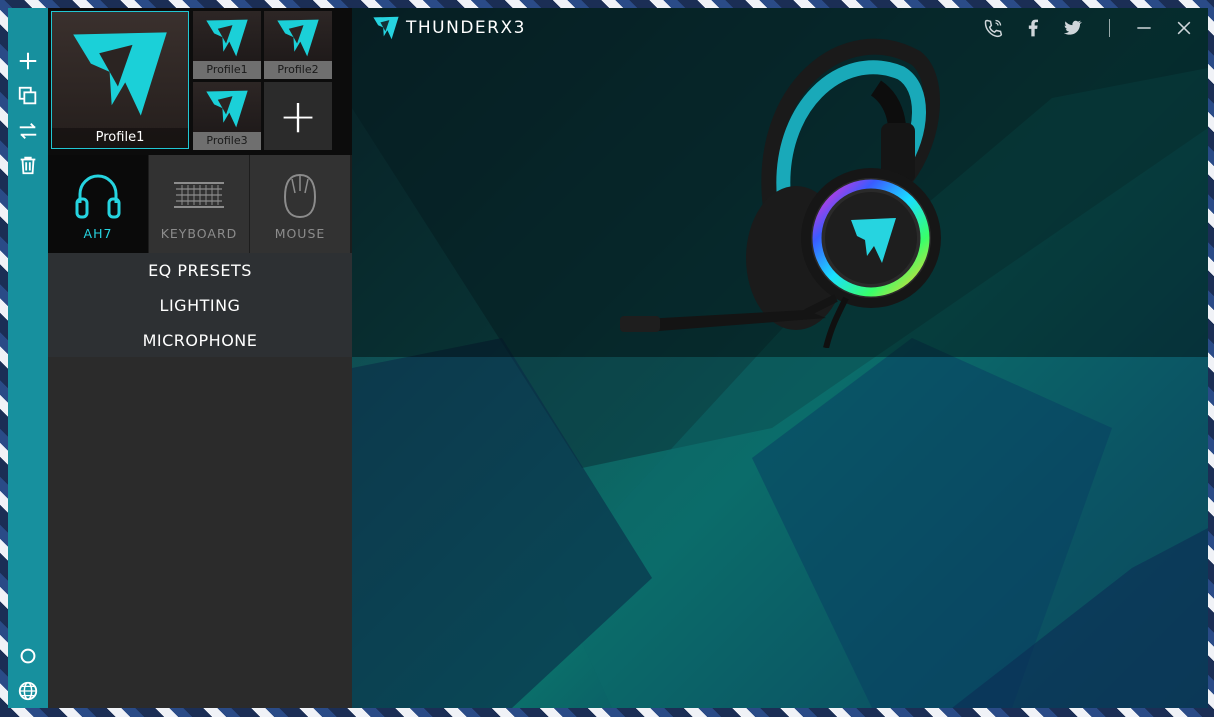 The image size is (1214, 717). I want to click on left-rail, so click(28, 358).